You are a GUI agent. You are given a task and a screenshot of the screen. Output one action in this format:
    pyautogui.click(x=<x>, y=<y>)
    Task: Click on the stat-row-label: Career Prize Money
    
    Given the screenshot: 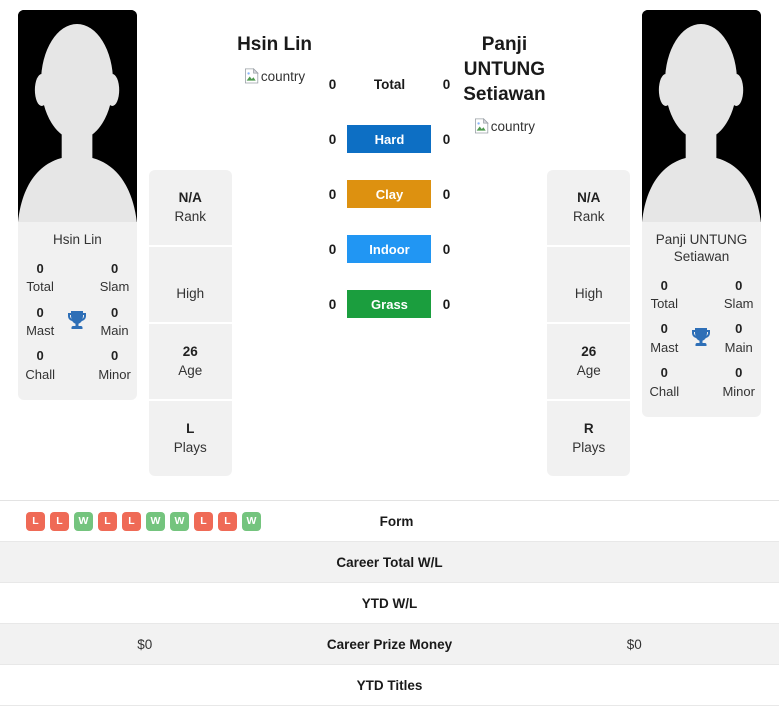 What is the action you would take?
    pyautogui.click(x=389, y=644)
    